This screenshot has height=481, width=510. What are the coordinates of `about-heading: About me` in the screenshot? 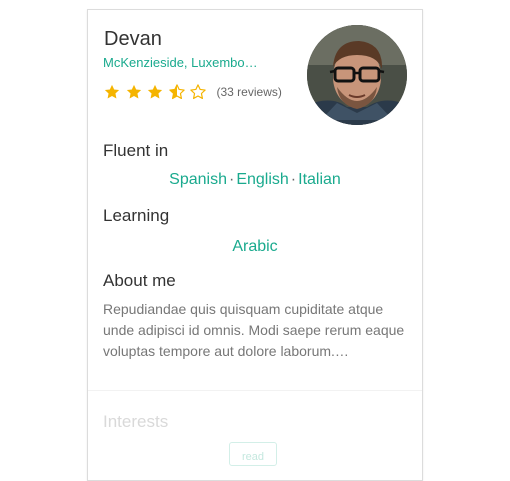 It's located at (139, 280).